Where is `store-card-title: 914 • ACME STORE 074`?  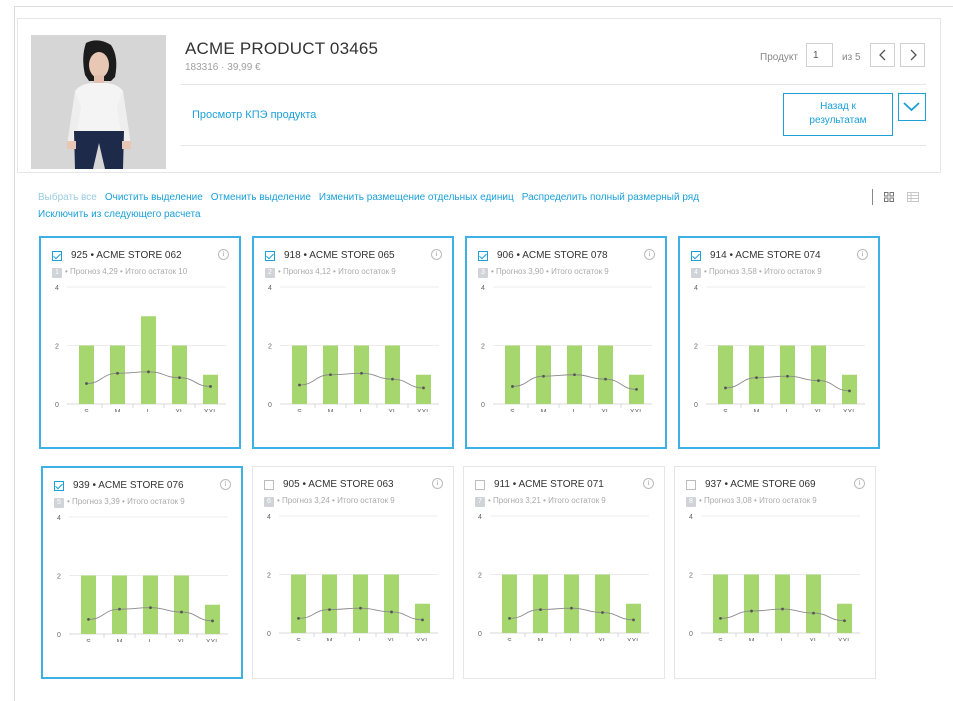 store-card-title: 914 • ACME STORE 074 is located at coordinates (765, 255).